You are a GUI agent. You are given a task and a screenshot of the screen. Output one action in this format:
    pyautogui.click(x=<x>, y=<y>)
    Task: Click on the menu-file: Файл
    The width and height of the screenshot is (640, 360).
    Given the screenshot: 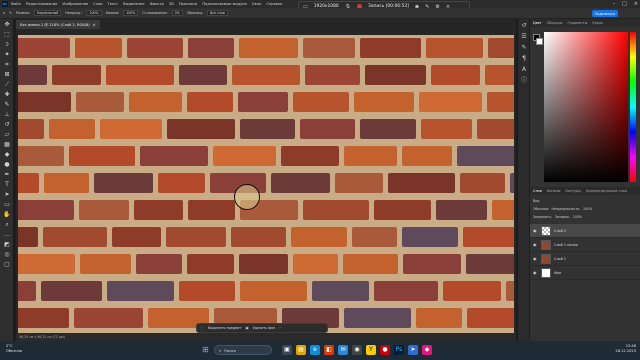 What is the action you would take?
    pyautogui.click(x=16, y=4)
    